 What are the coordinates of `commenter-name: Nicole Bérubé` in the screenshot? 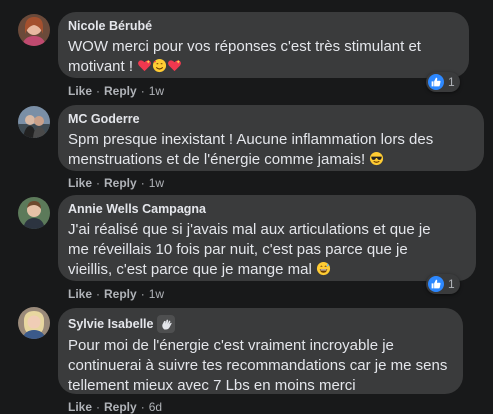 It's located at (262, 26).